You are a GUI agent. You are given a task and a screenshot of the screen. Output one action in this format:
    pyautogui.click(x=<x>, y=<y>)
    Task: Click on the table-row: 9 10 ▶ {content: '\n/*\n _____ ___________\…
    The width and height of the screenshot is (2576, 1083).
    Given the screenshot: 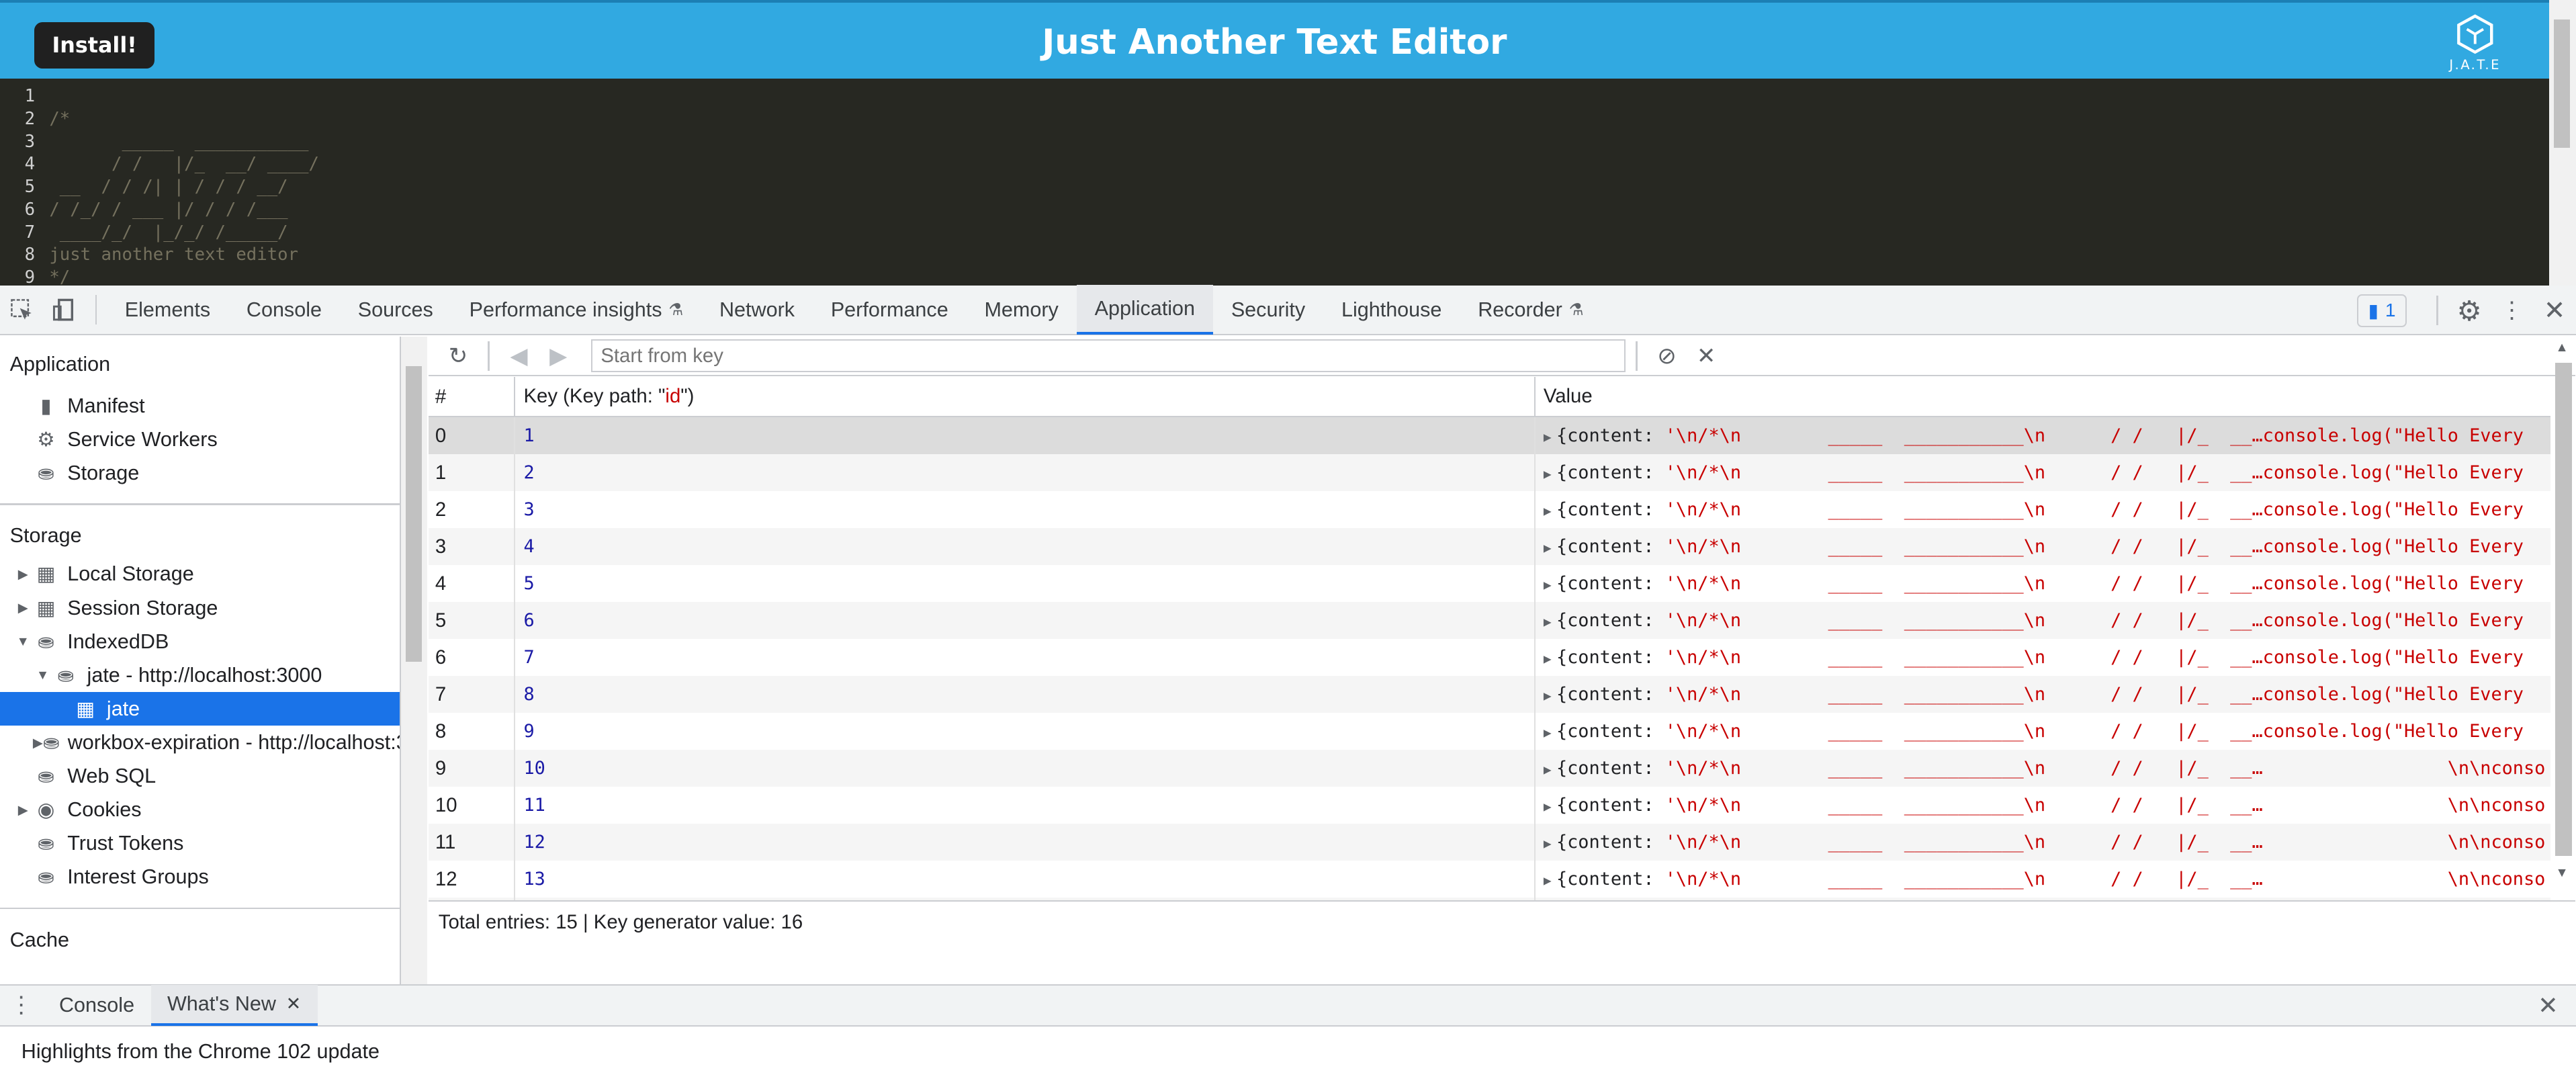 What is the action you would take?
    pyautogui.click(x=1490, y=768)
    